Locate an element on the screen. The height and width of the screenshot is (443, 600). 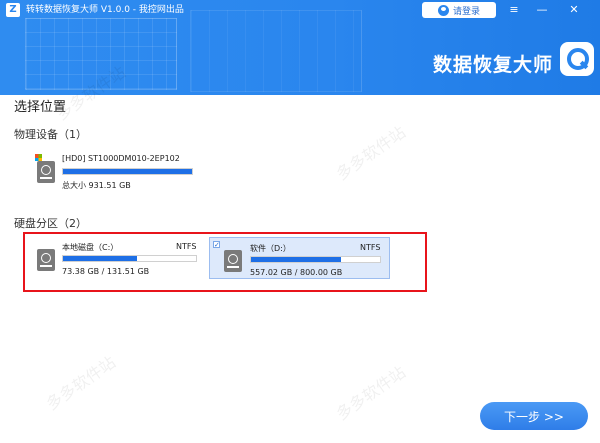
device-name: [HD0] ST1000DM010-2EP102 is located at coordinates (121, 158).